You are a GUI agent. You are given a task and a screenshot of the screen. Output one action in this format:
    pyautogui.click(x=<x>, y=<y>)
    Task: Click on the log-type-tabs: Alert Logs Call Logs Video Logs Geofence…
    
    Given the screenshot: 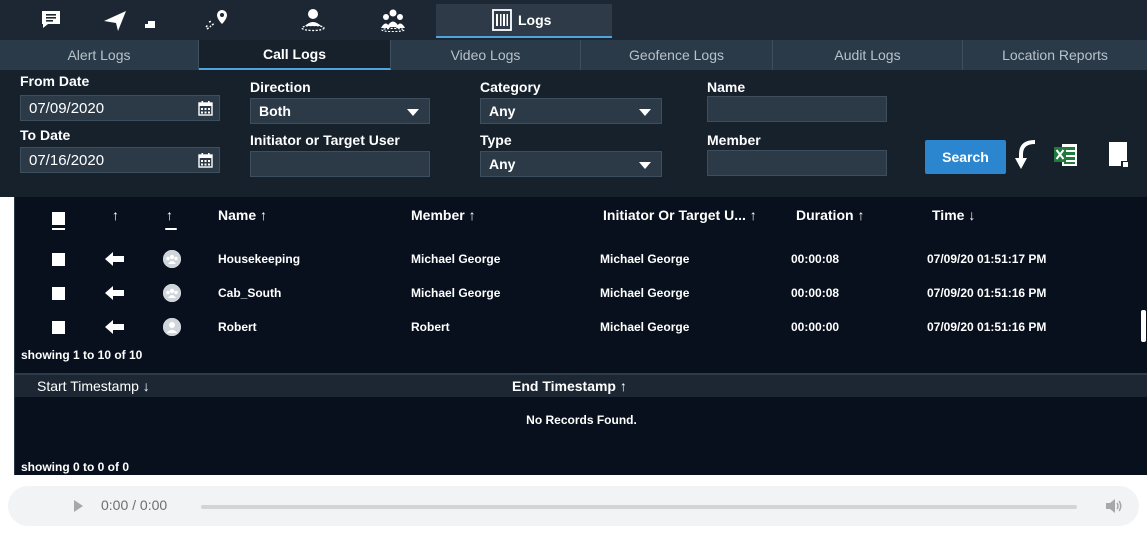 What is the action you would take?
    pyautogui.click(x=573, y=55)
    